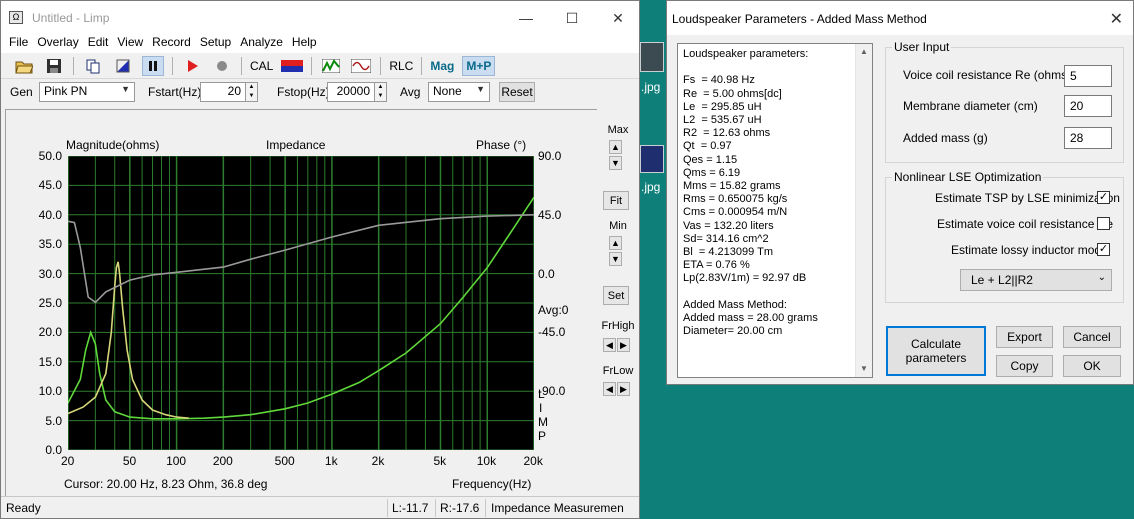 Image resolution: width=1134 pixels, height=519 pixels. What do you see at coordinates (19, 43) in the screenshot?
I see `menu-file: File` at bounding box center [19, 43].